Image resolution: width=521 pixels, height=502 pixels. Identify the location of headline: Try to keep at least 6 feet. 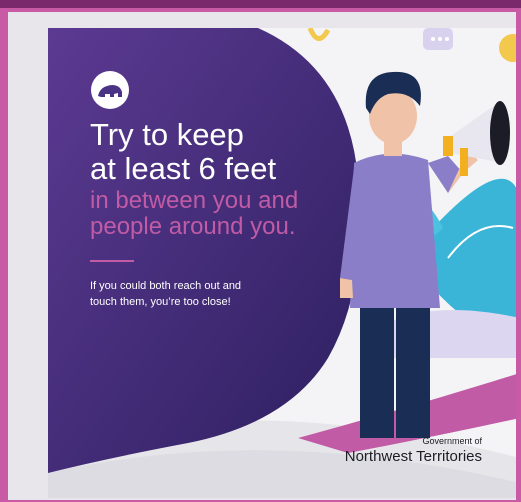
(183, 151).